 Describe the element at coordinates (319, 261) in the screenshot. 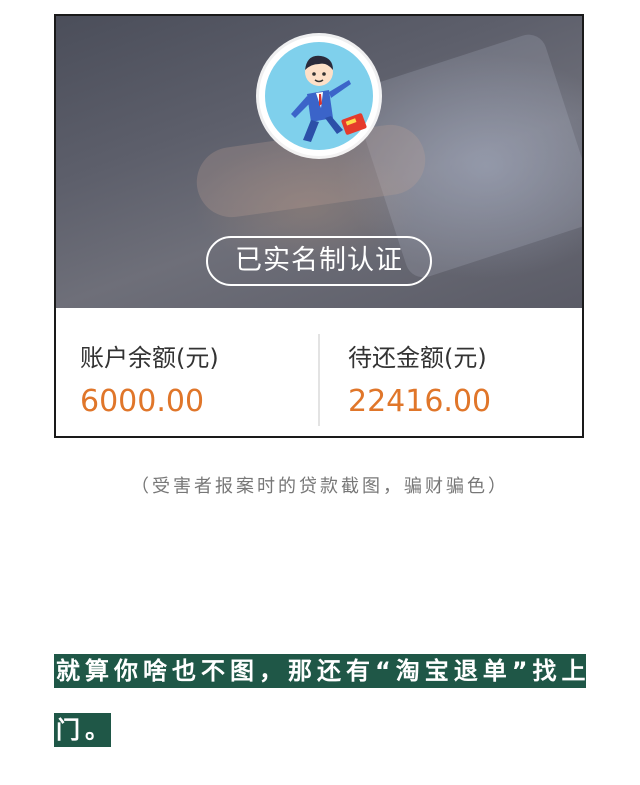

I see `verified-status-button: 已实名制认证` at that location.